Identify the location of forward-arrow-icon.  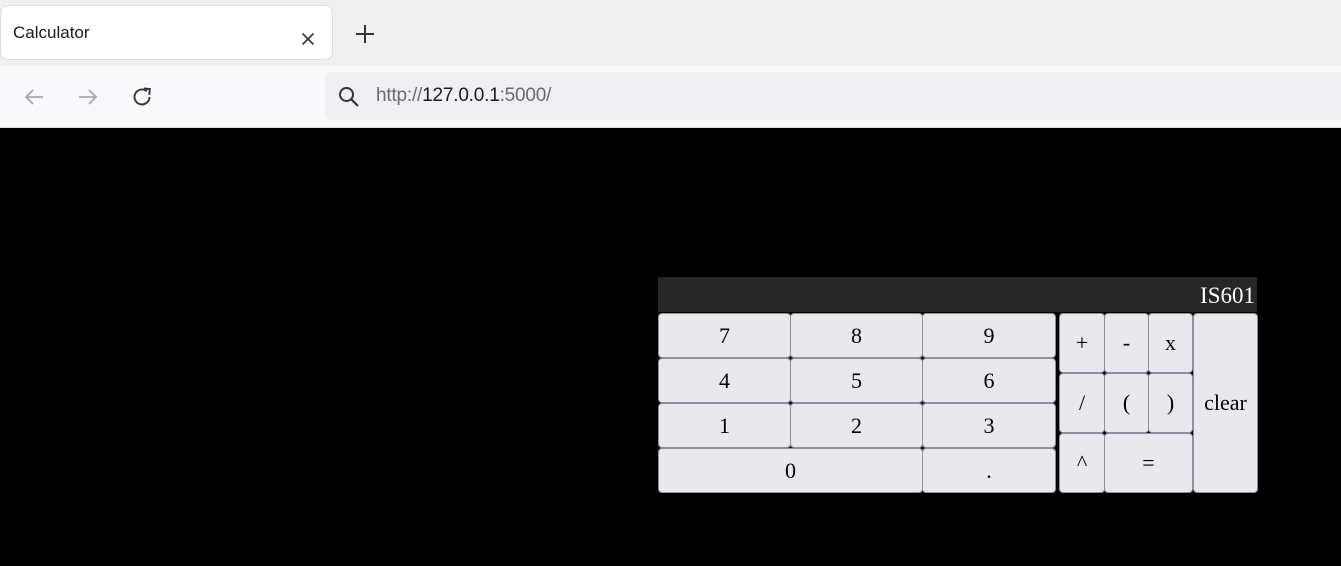
(88, 97).